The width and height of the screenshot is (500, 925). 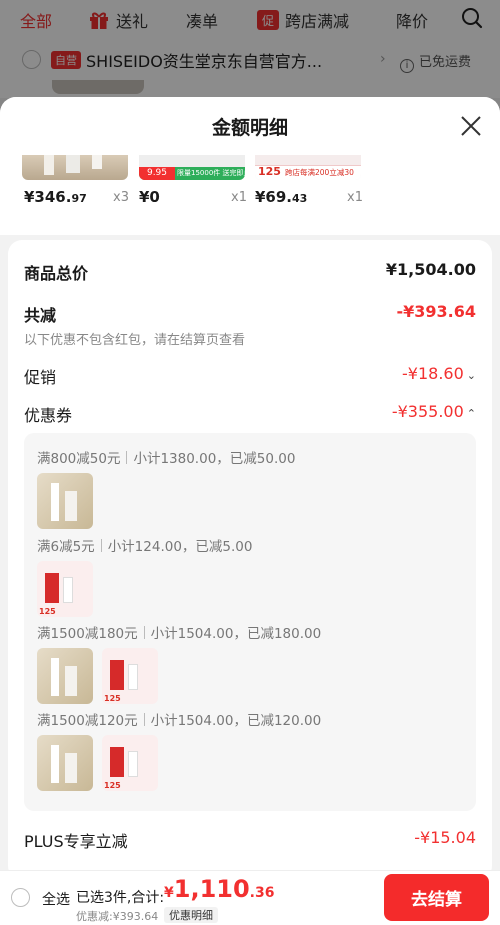 I want to click on coupon-rule: 满800减50元 小计1380.00，已减50.00, so click(x=166, y=457).